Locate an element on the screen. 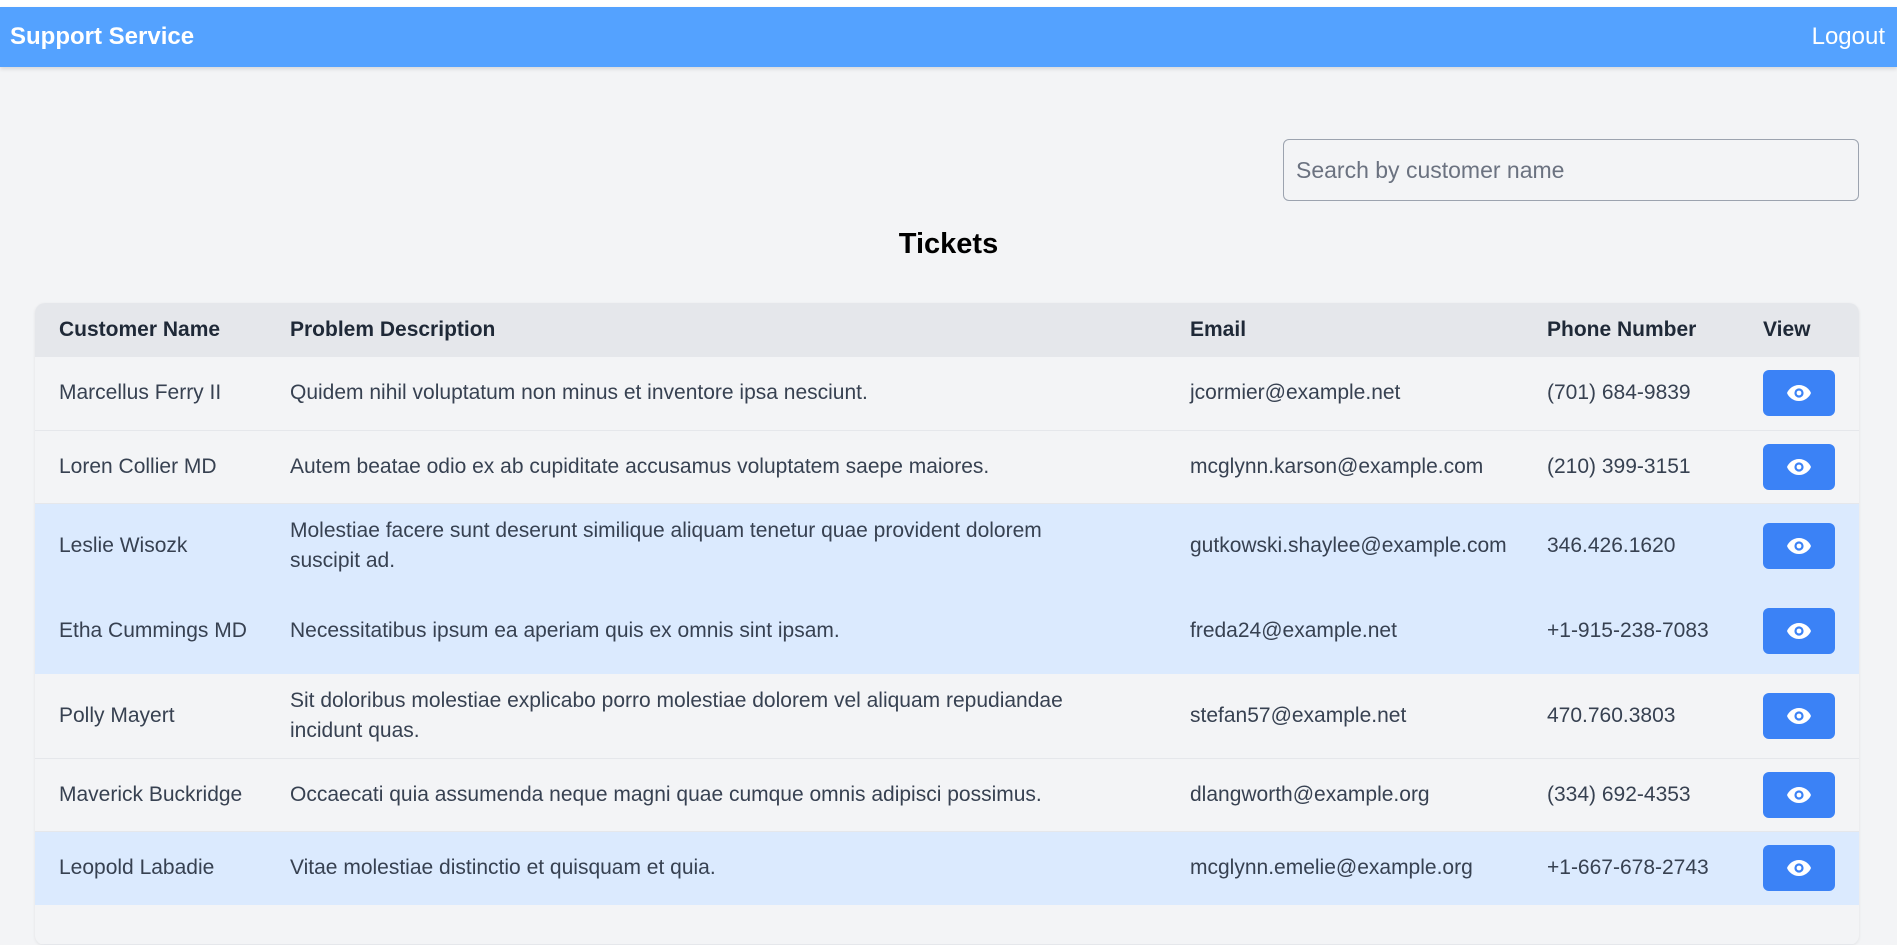 This screenshot has height=945, width=1897. customer-name-cell: Polly Mayert is located at coordinates (117, 715).